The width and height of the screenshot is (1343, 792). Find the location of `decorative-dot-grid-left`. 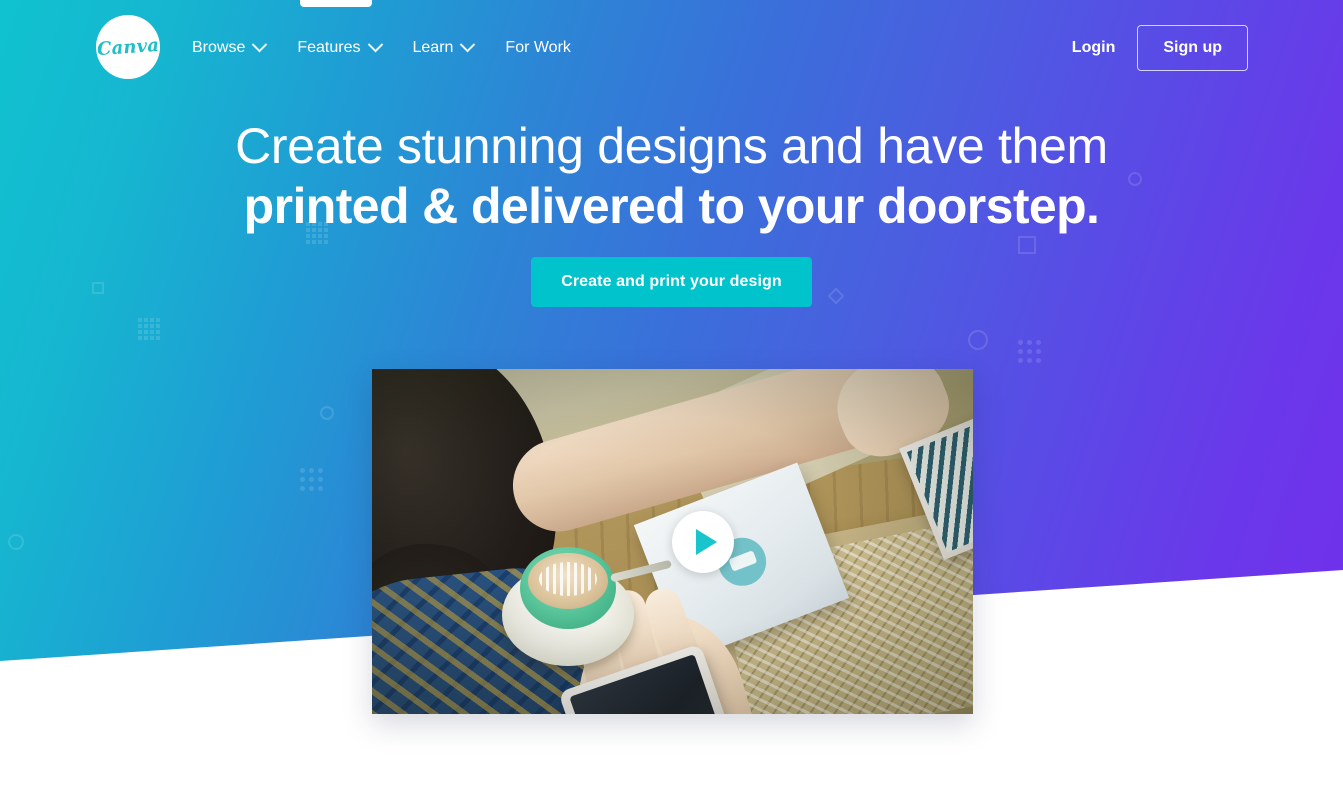

decorative-dot-grid-left is located at coordinates (311, 479).